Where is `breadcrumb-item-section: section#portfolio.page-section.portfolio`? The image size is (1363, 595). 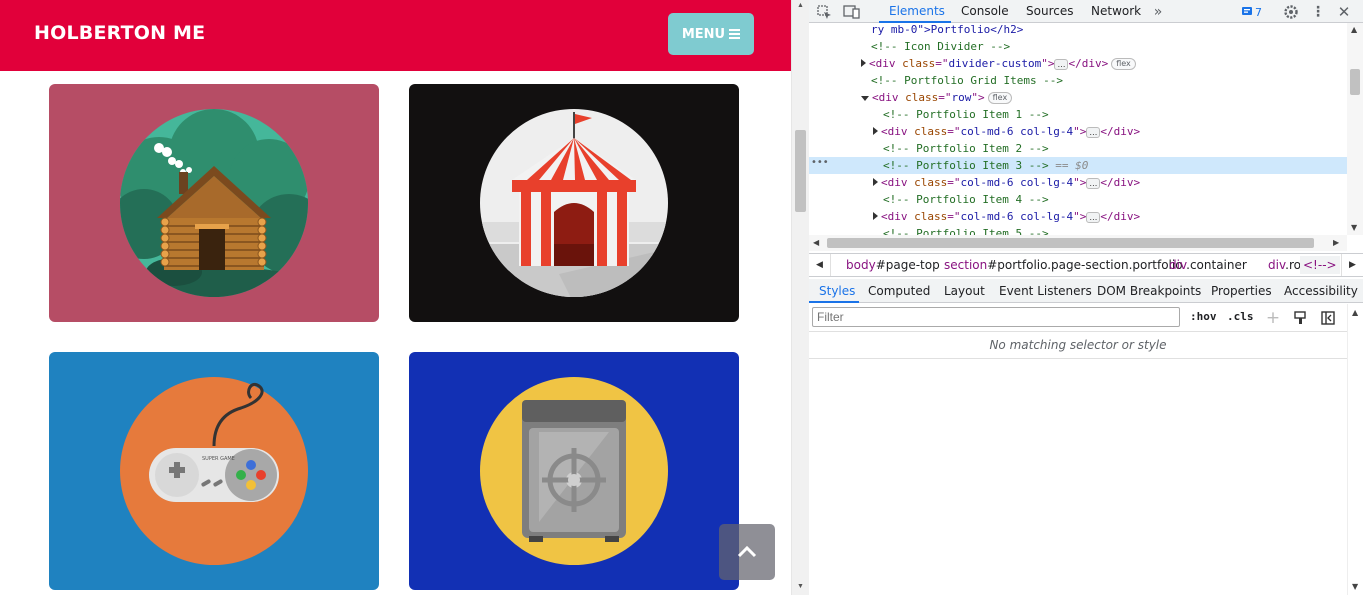
breadcrumb-item-section: section#portfolio.page-section.portfolio is located at coordinates (1063, 265).